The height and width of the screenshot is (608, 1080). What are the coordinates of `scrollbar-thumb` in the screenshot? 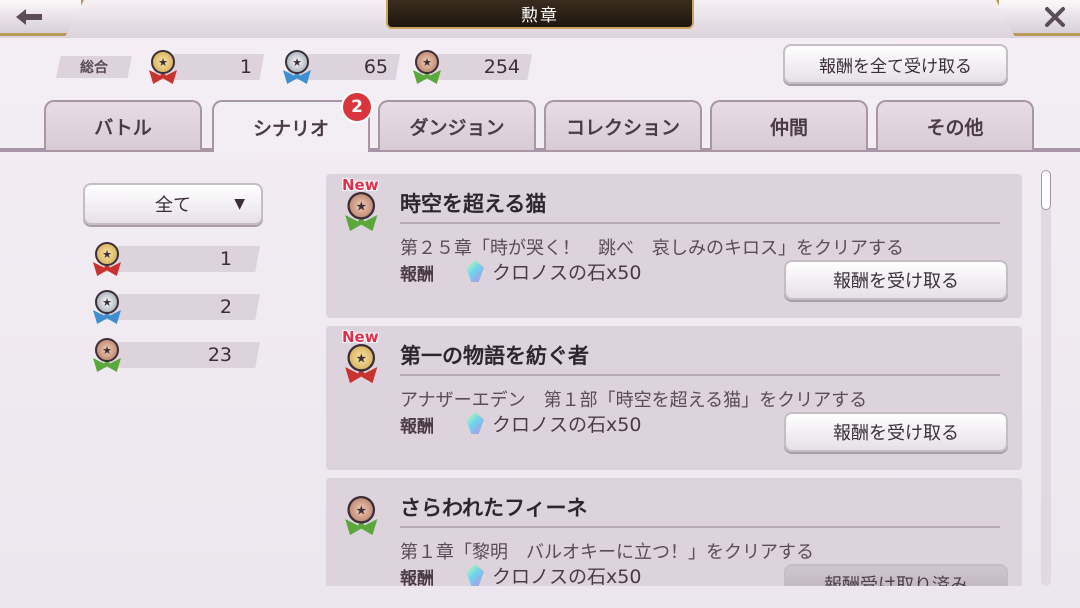 It's located at (1046, 190).